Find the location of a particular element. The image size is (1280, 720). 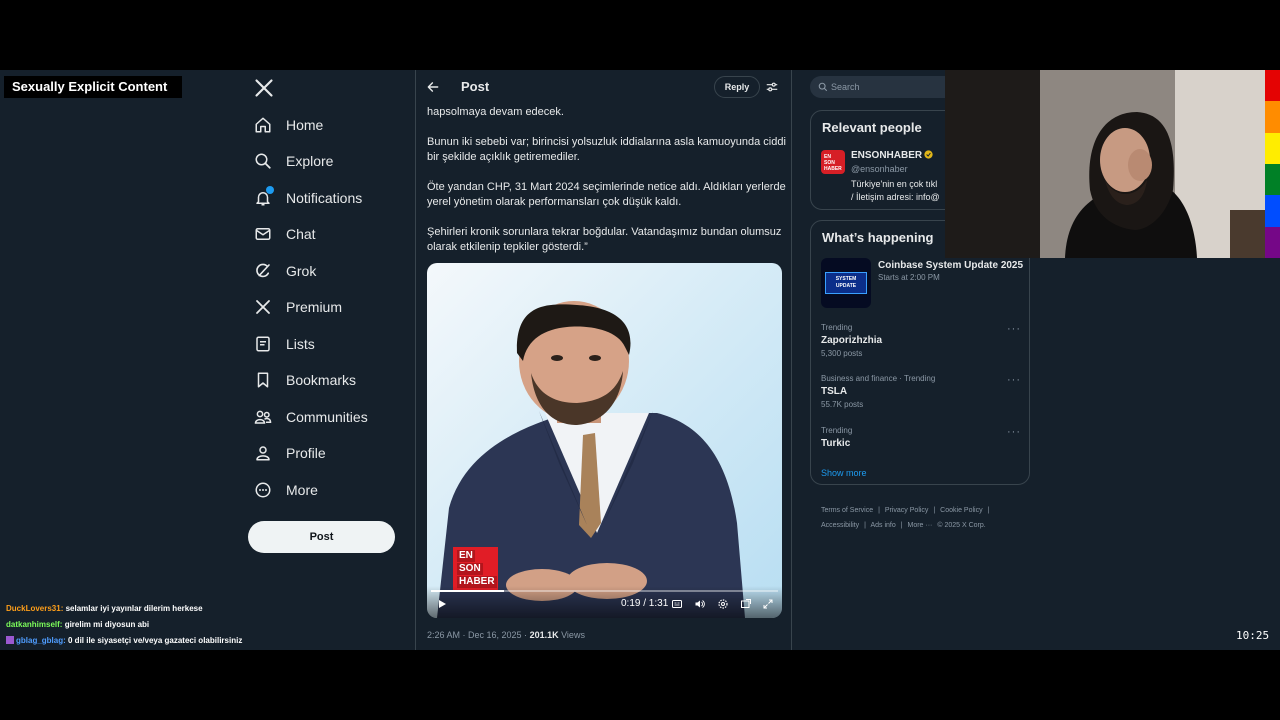

play-icon is located at coordinates (442, 604).